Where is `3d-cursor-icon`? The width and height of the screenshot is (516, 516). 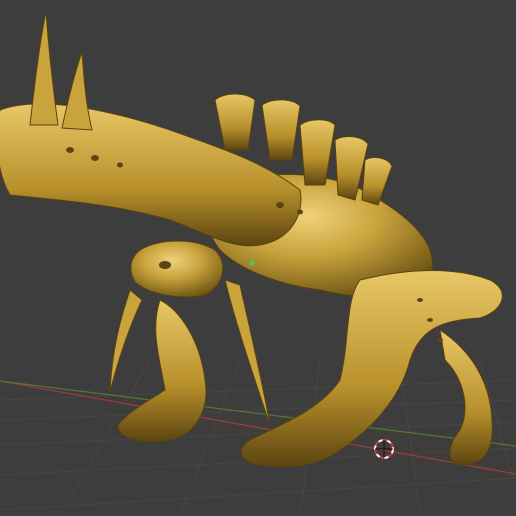
3d-cursor-icon is located at coordinates (384, 449).